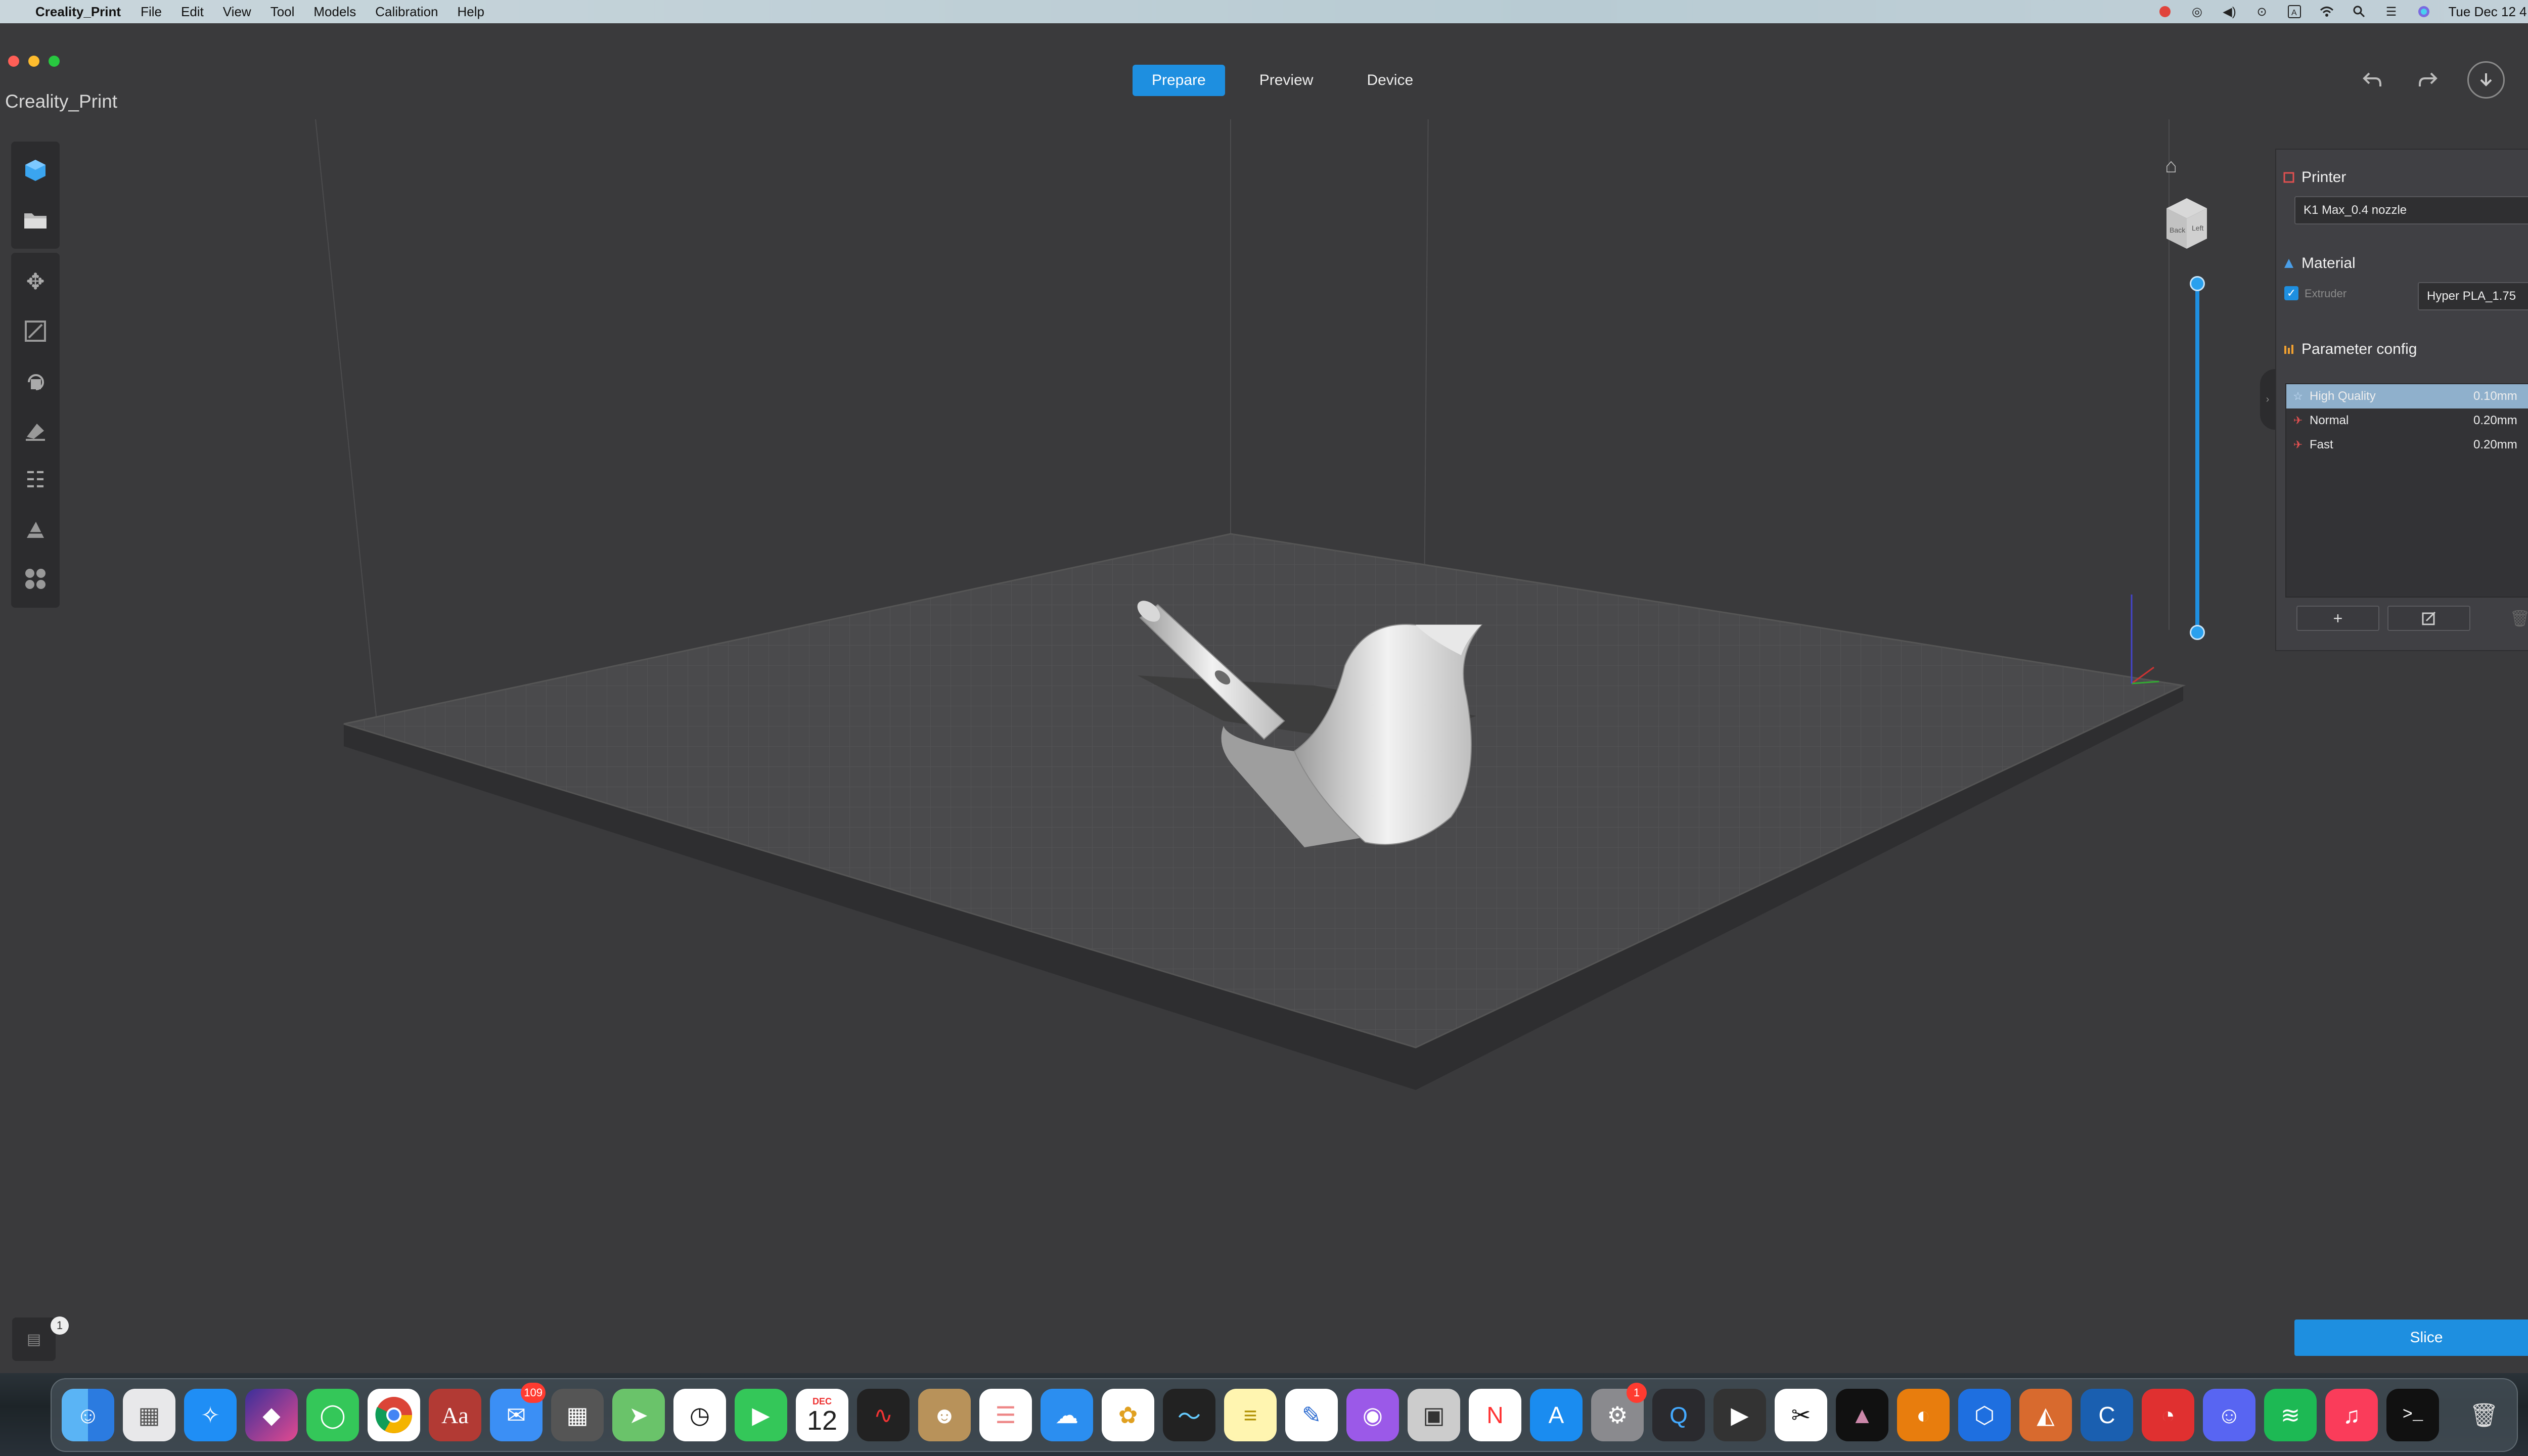 The image size is (2528, 1456). Describe the element at coordinates (2198, 283) in the screenshot. I see `layer-slider-top-handle` at that location.